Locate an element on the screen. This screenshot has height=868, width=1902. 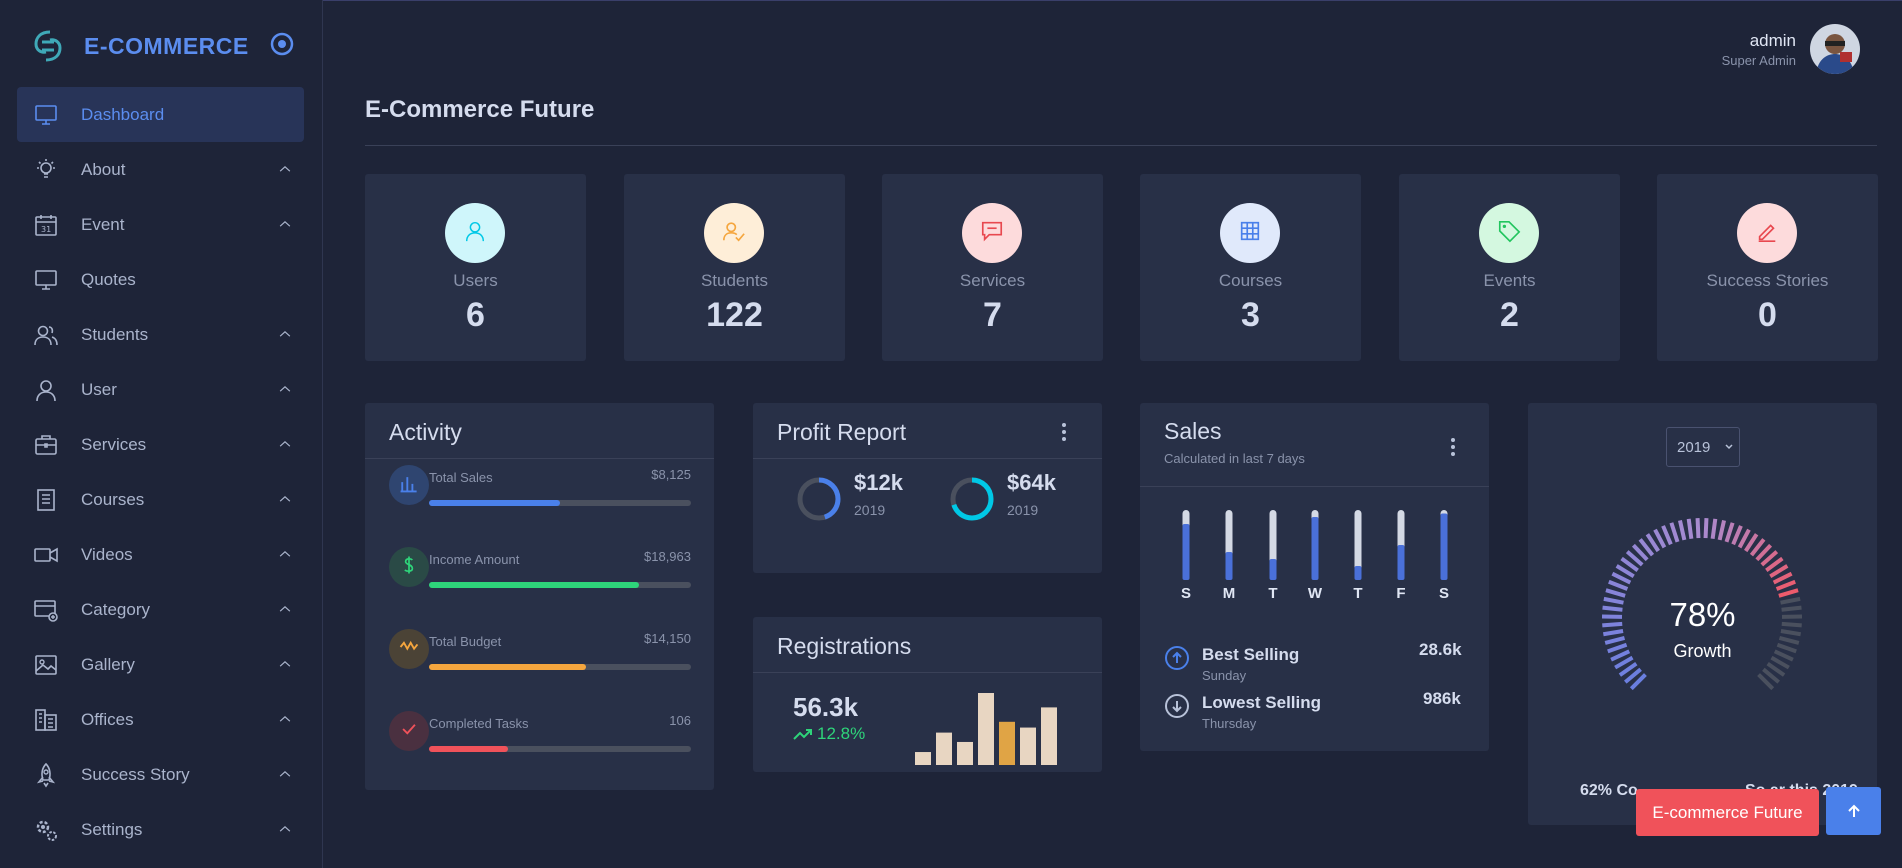
lowest-selling: Lowest Selling Thursday is located at coordinates (1242, 712).